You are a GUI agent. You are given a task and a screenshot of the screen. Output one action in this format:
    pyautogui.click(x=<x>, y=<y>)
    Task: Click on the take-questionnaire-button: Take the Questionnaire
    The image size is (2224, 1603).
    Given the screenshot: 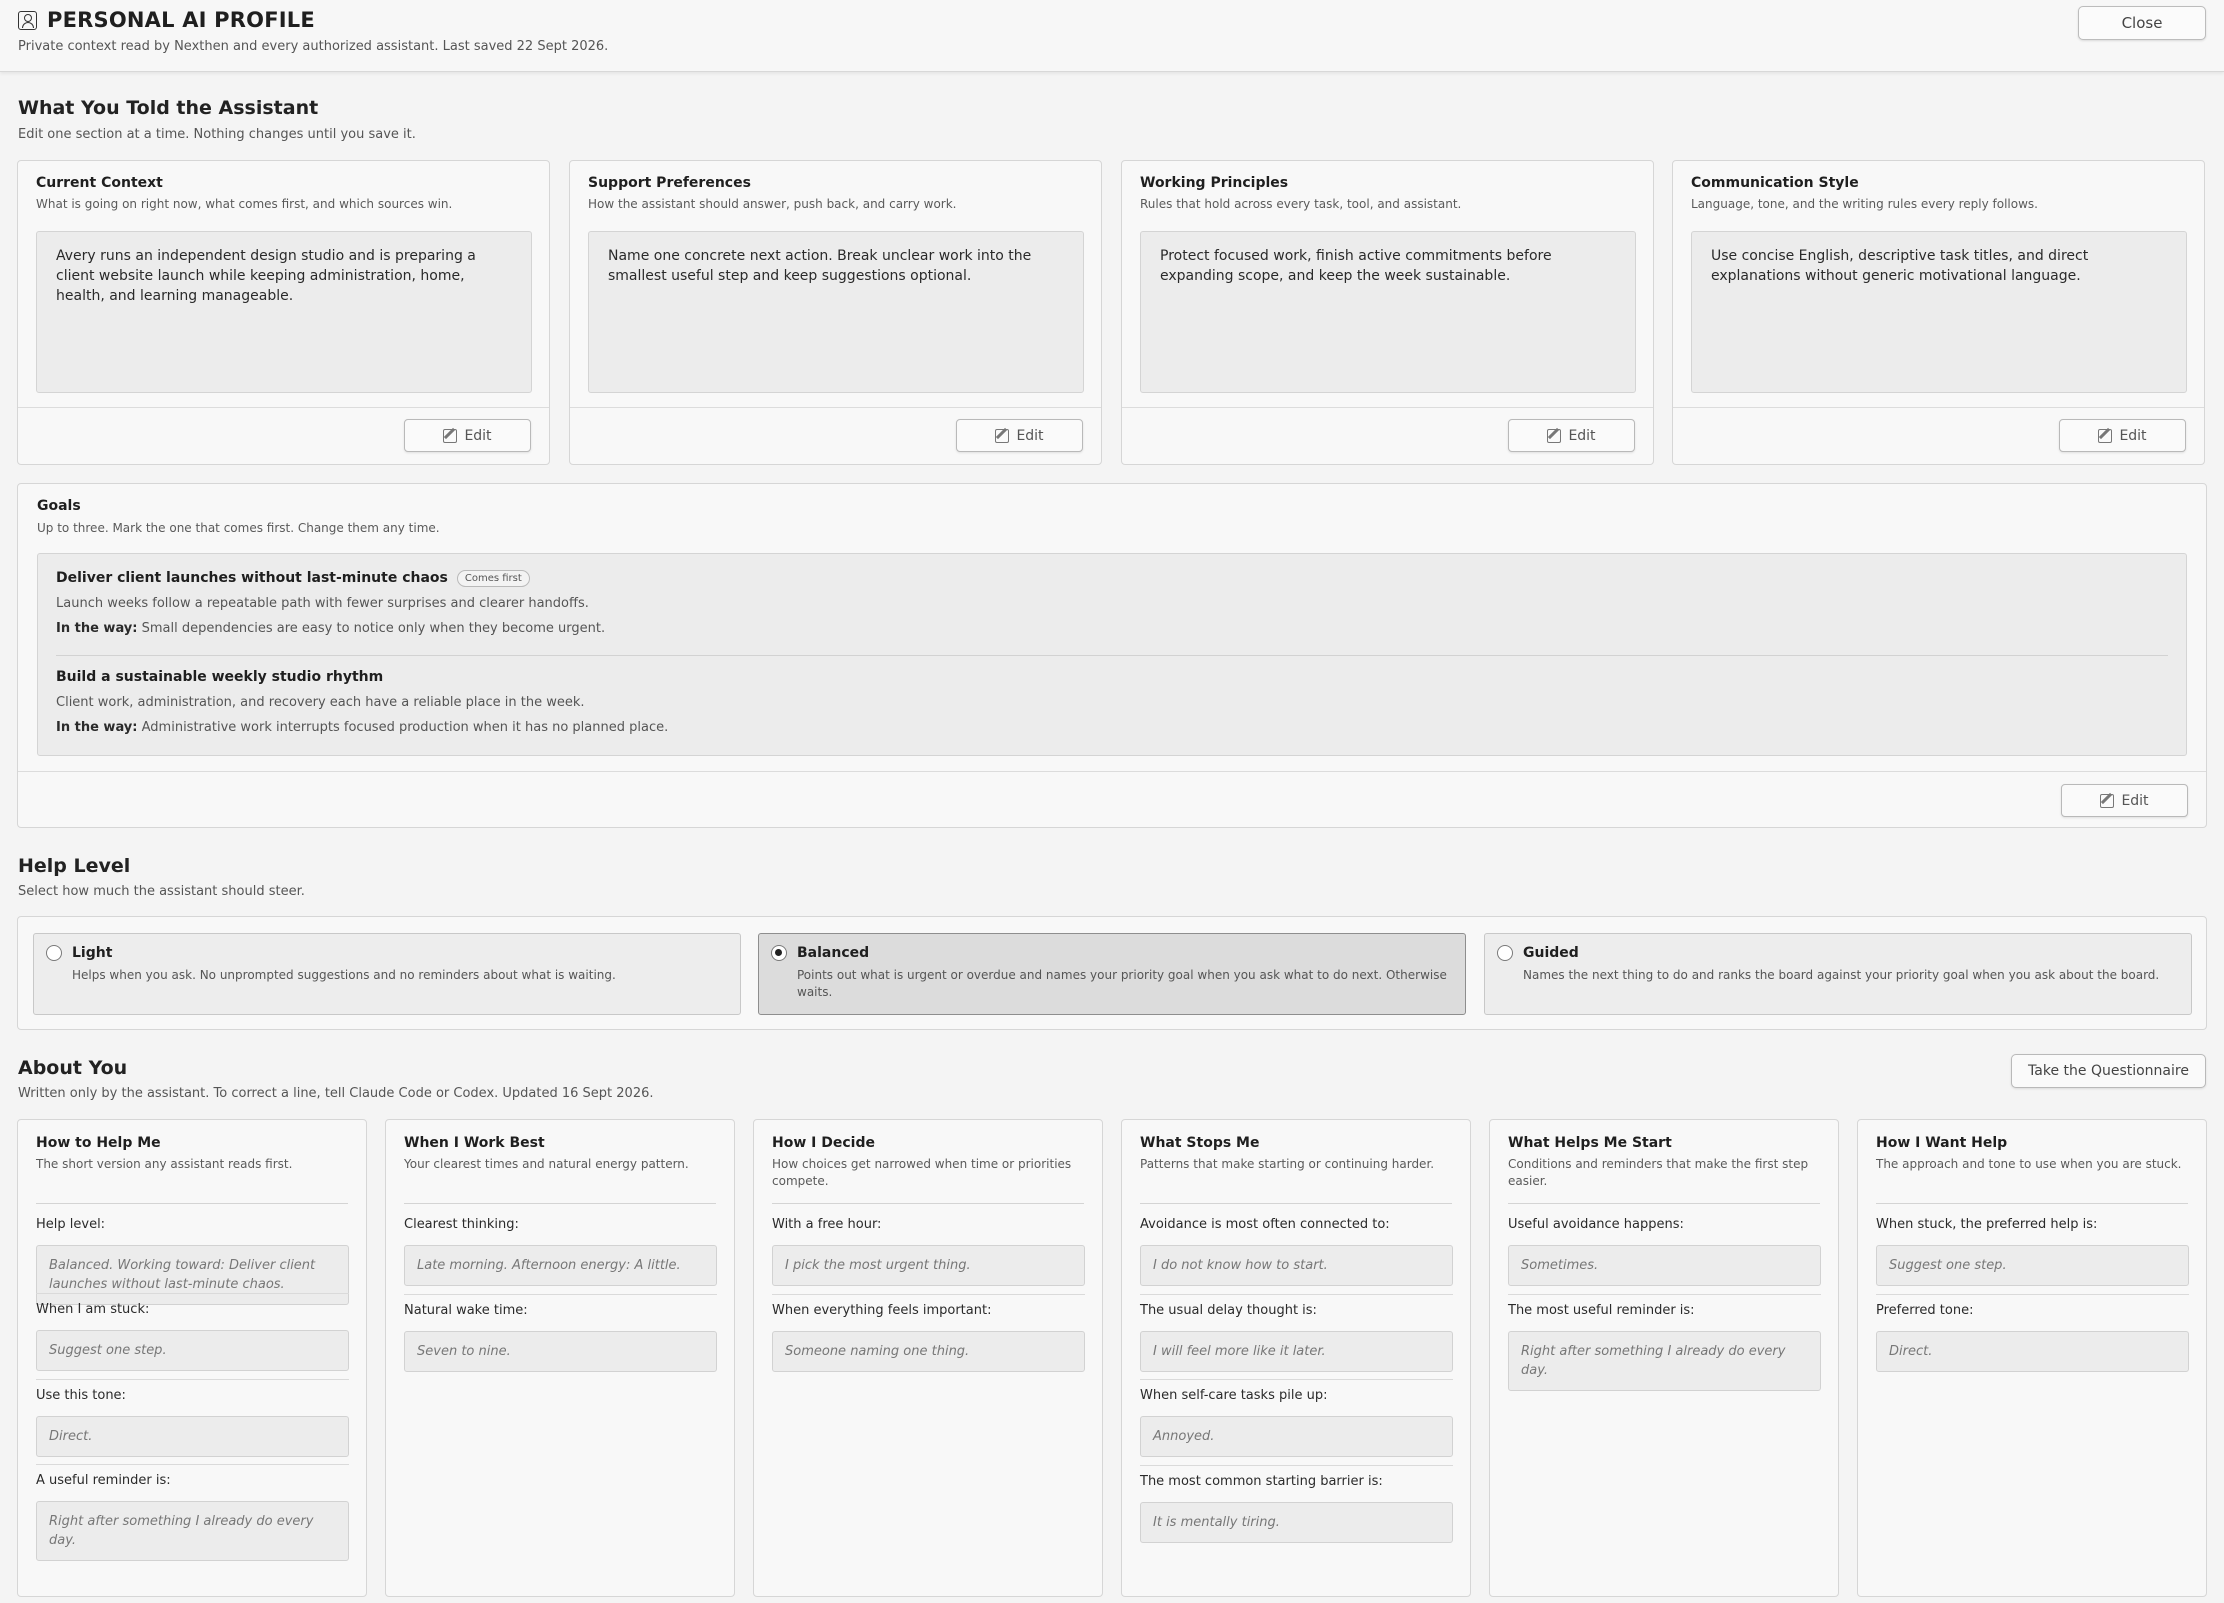 What is the action you would take?
    pyautogui.click(x=2108, y=1071)
    